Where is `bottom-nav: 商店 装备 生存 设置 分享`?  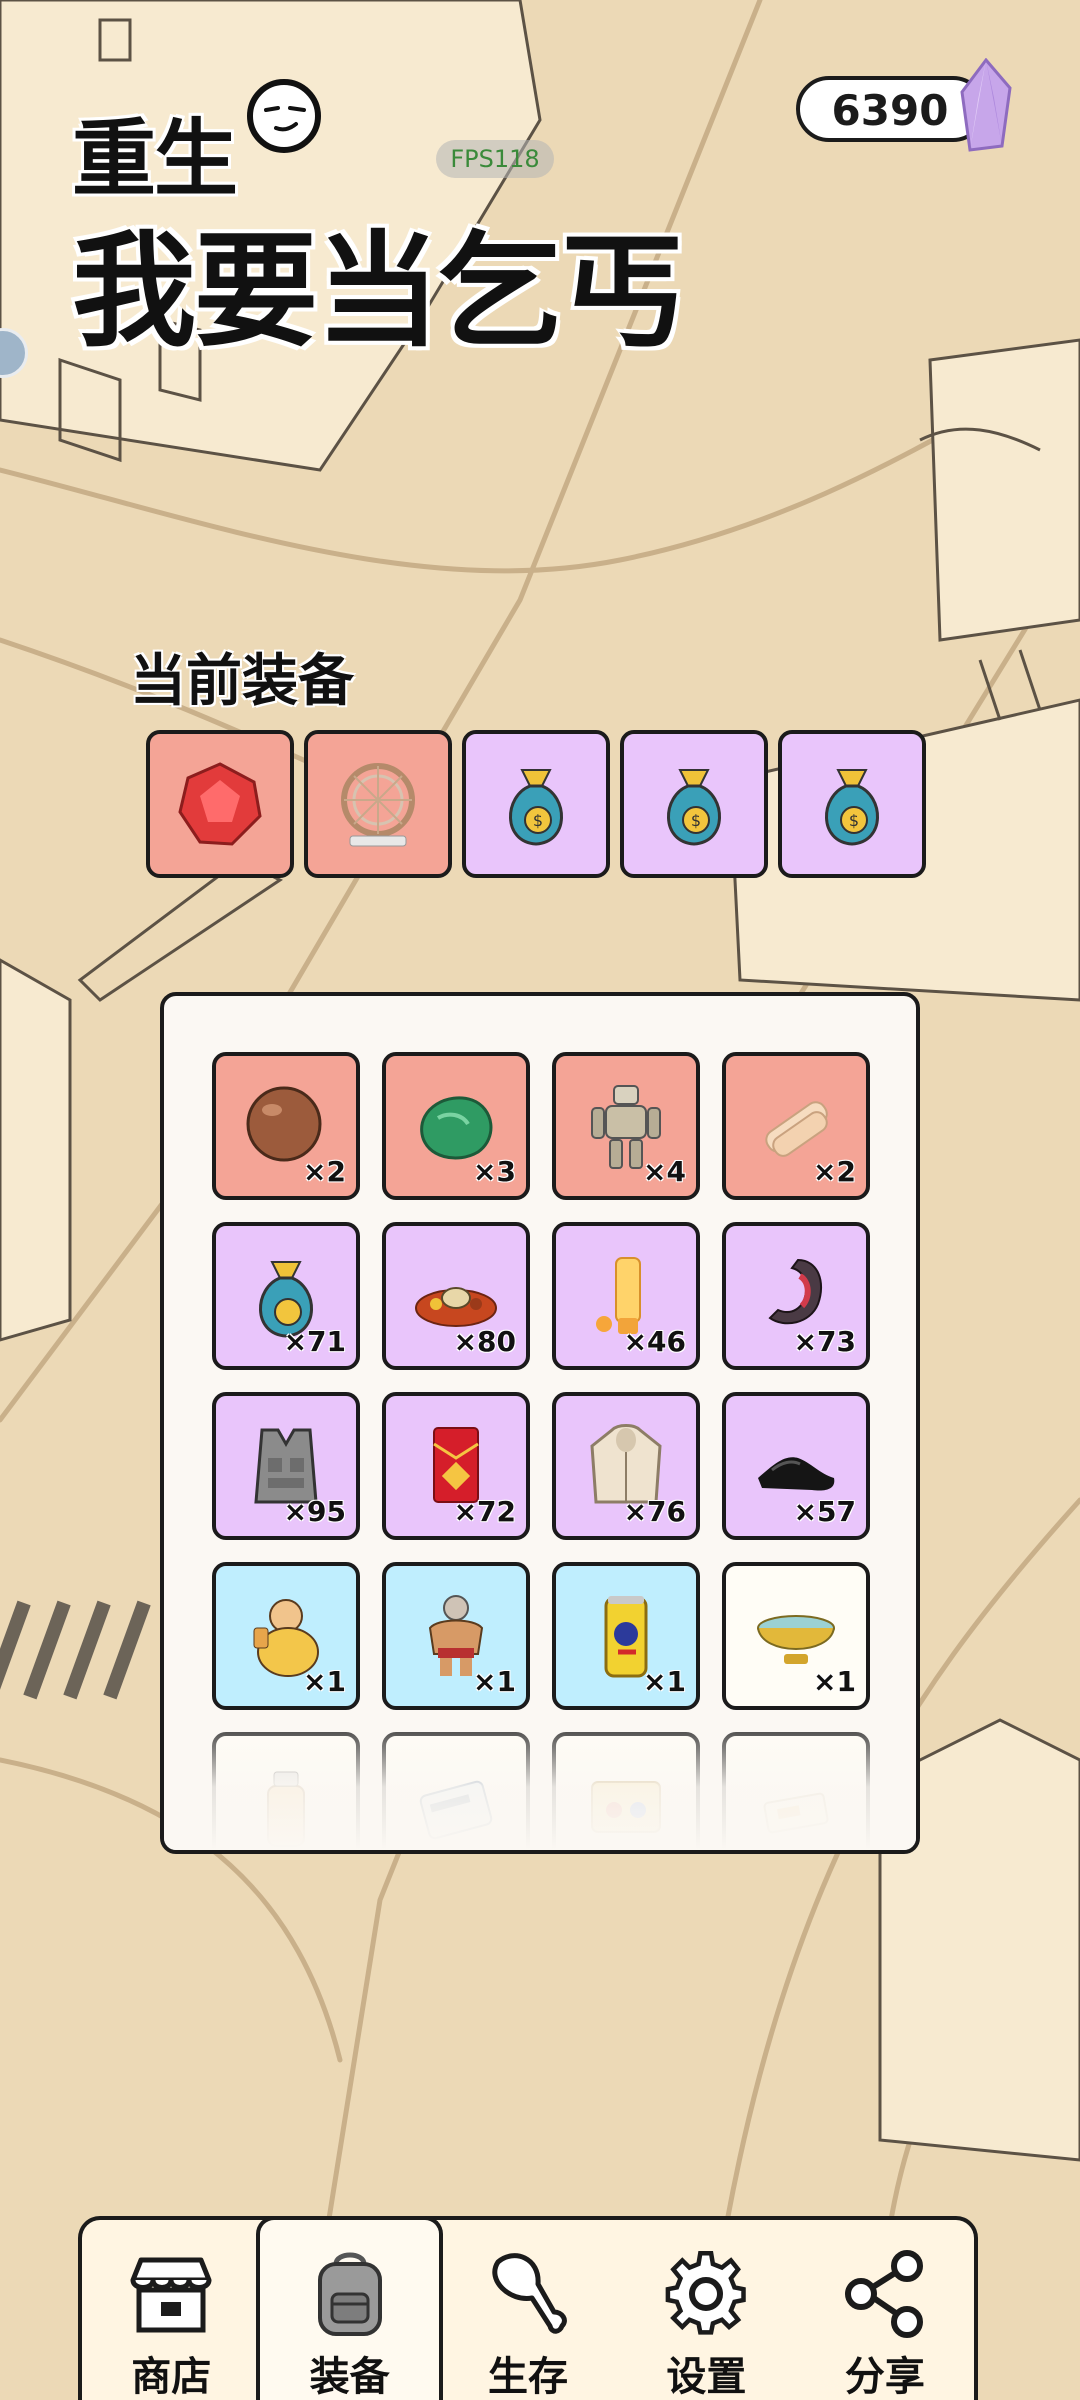 bottom-nav: 商店 装备 生存 设置 分享 is located at coordinates (528, 2308).